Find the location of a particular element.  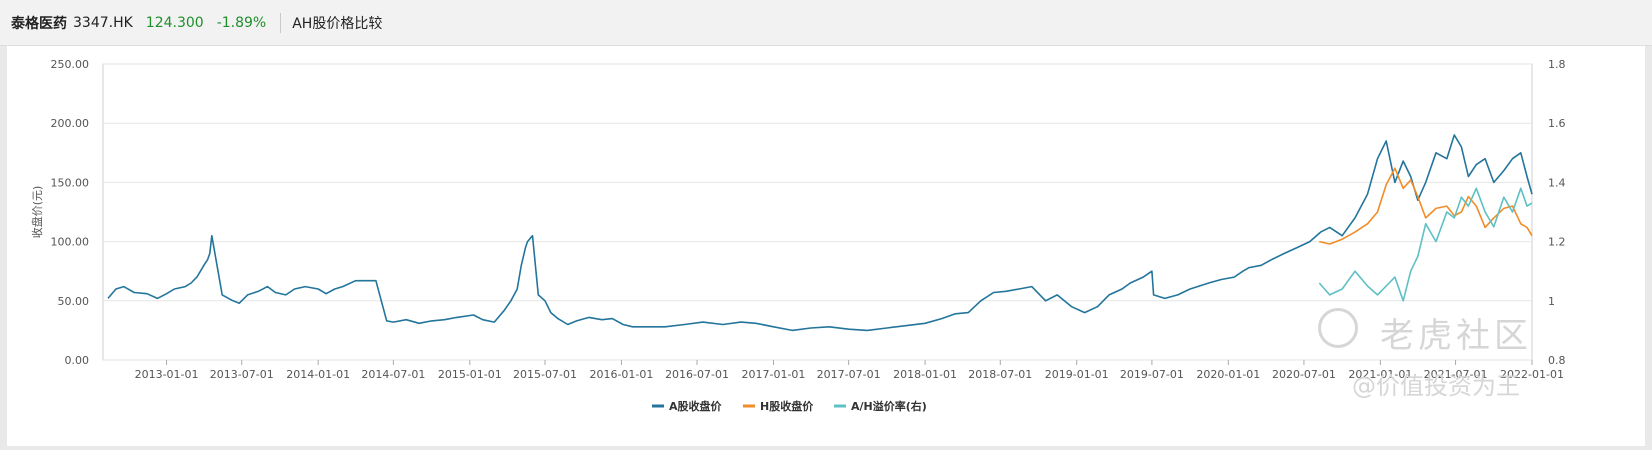

y-axis-label: 收盘价(元) is located at coordinates (37, 212).